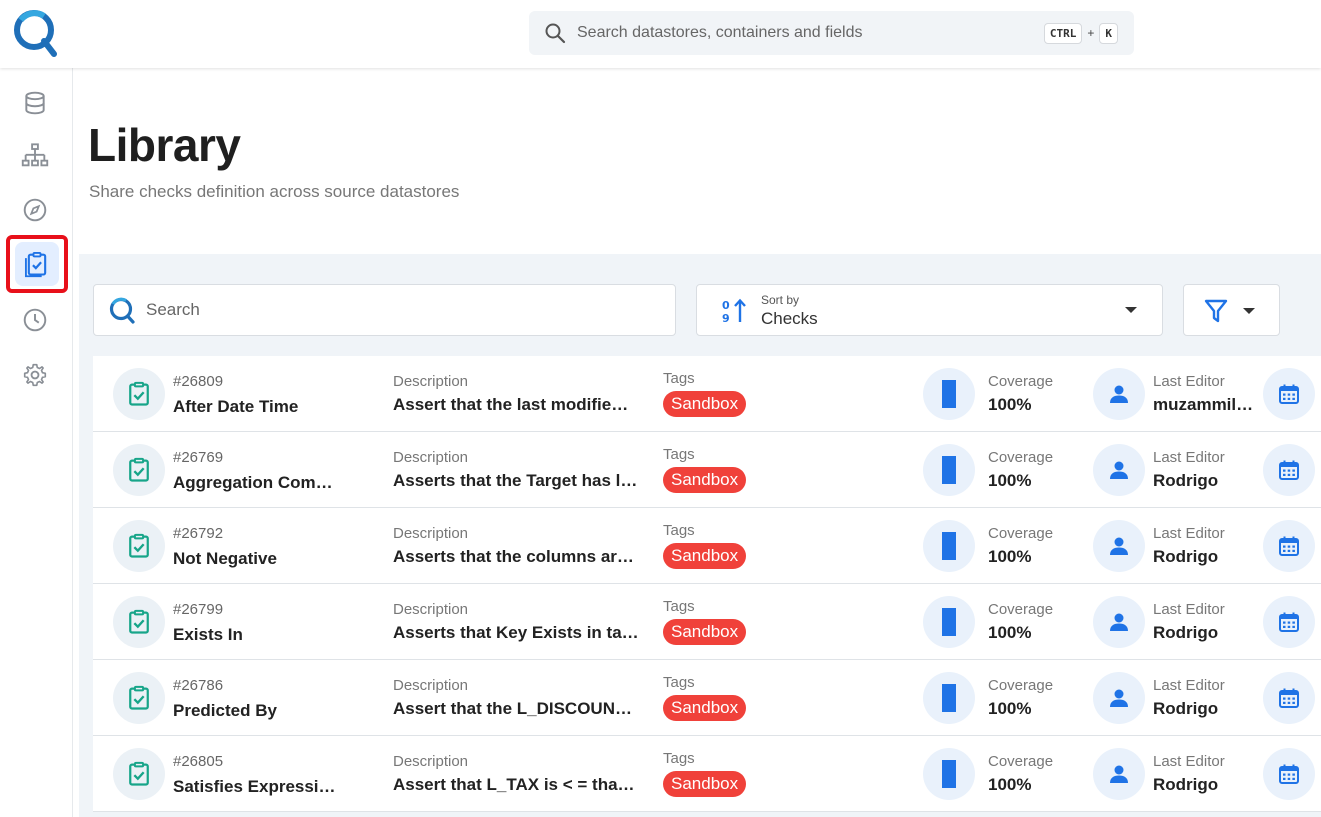 This screenshot has height=817, width=1321. What do you see at coordinates (225, 559) in the screenshot?
I see `check-name: Not Negative` at bounding box center [225, 559].